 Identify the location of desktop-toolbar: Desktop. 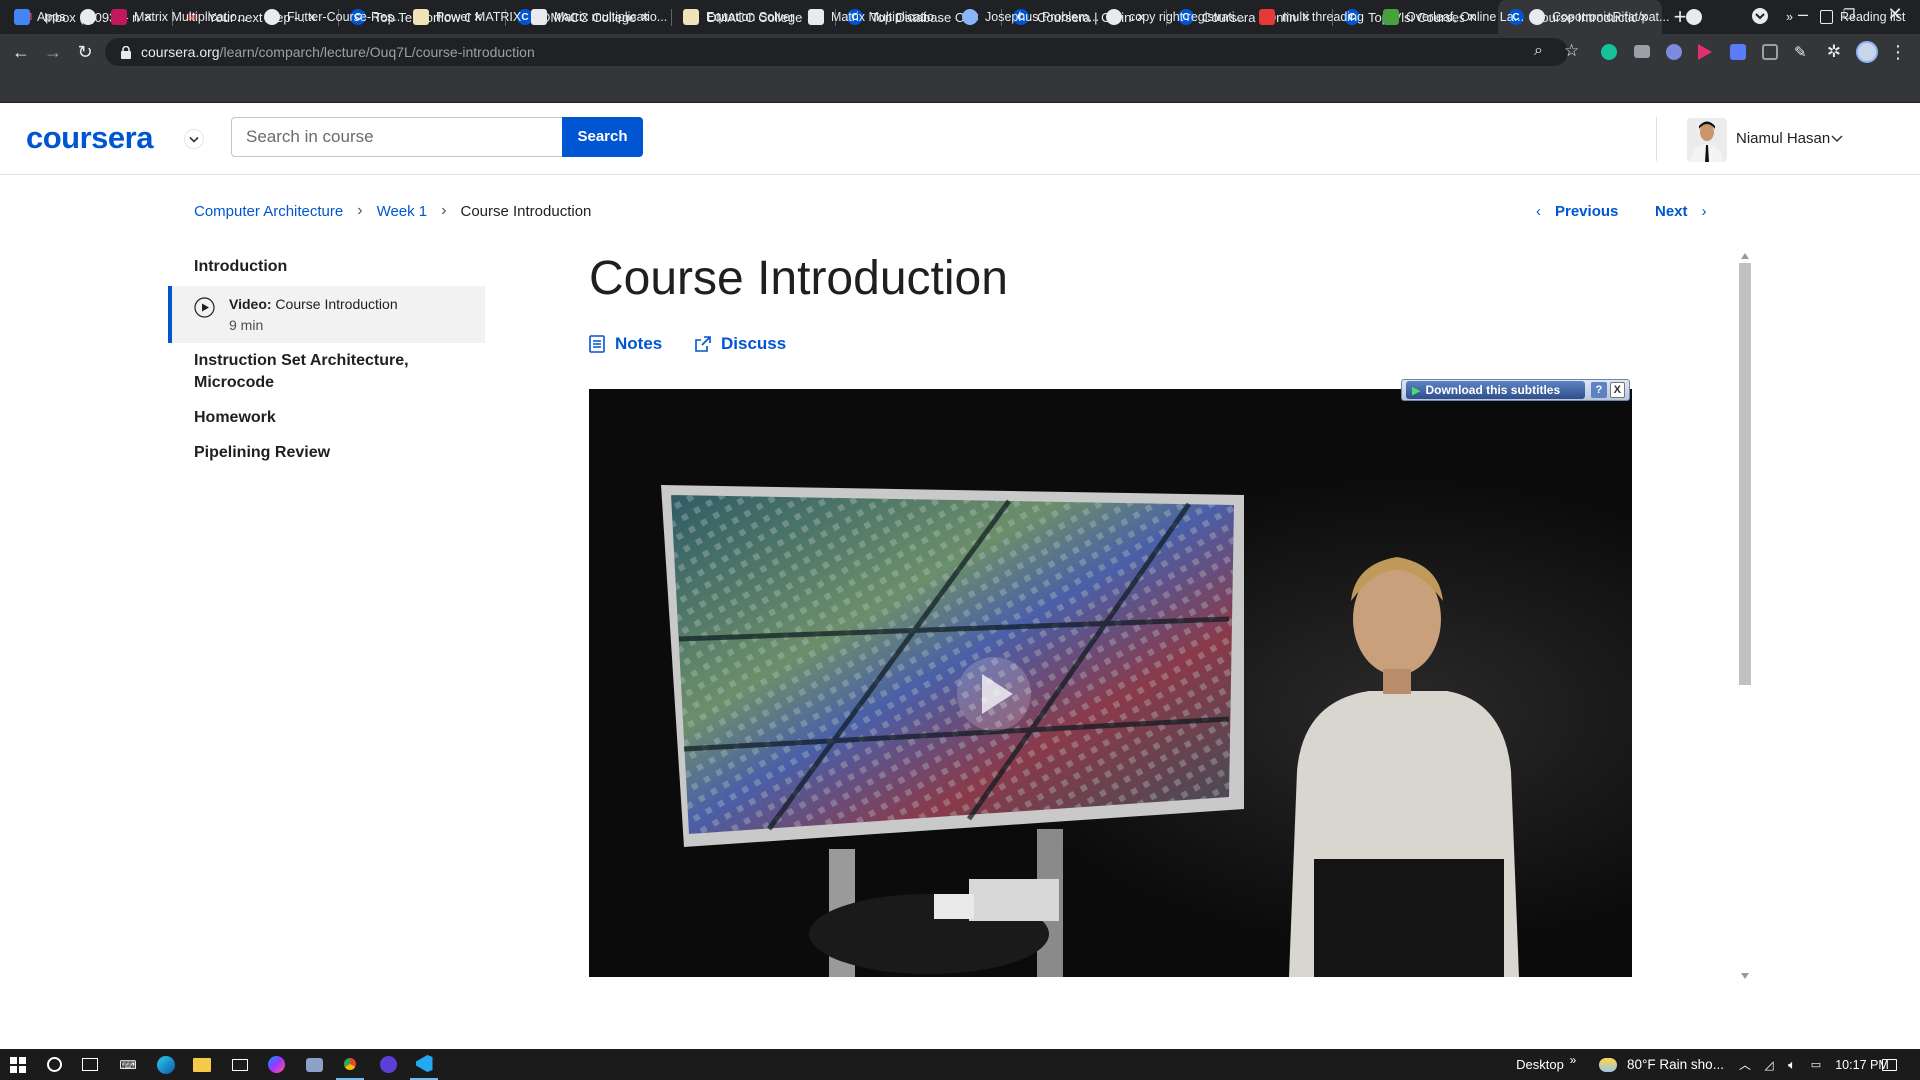
(1540, 1064).